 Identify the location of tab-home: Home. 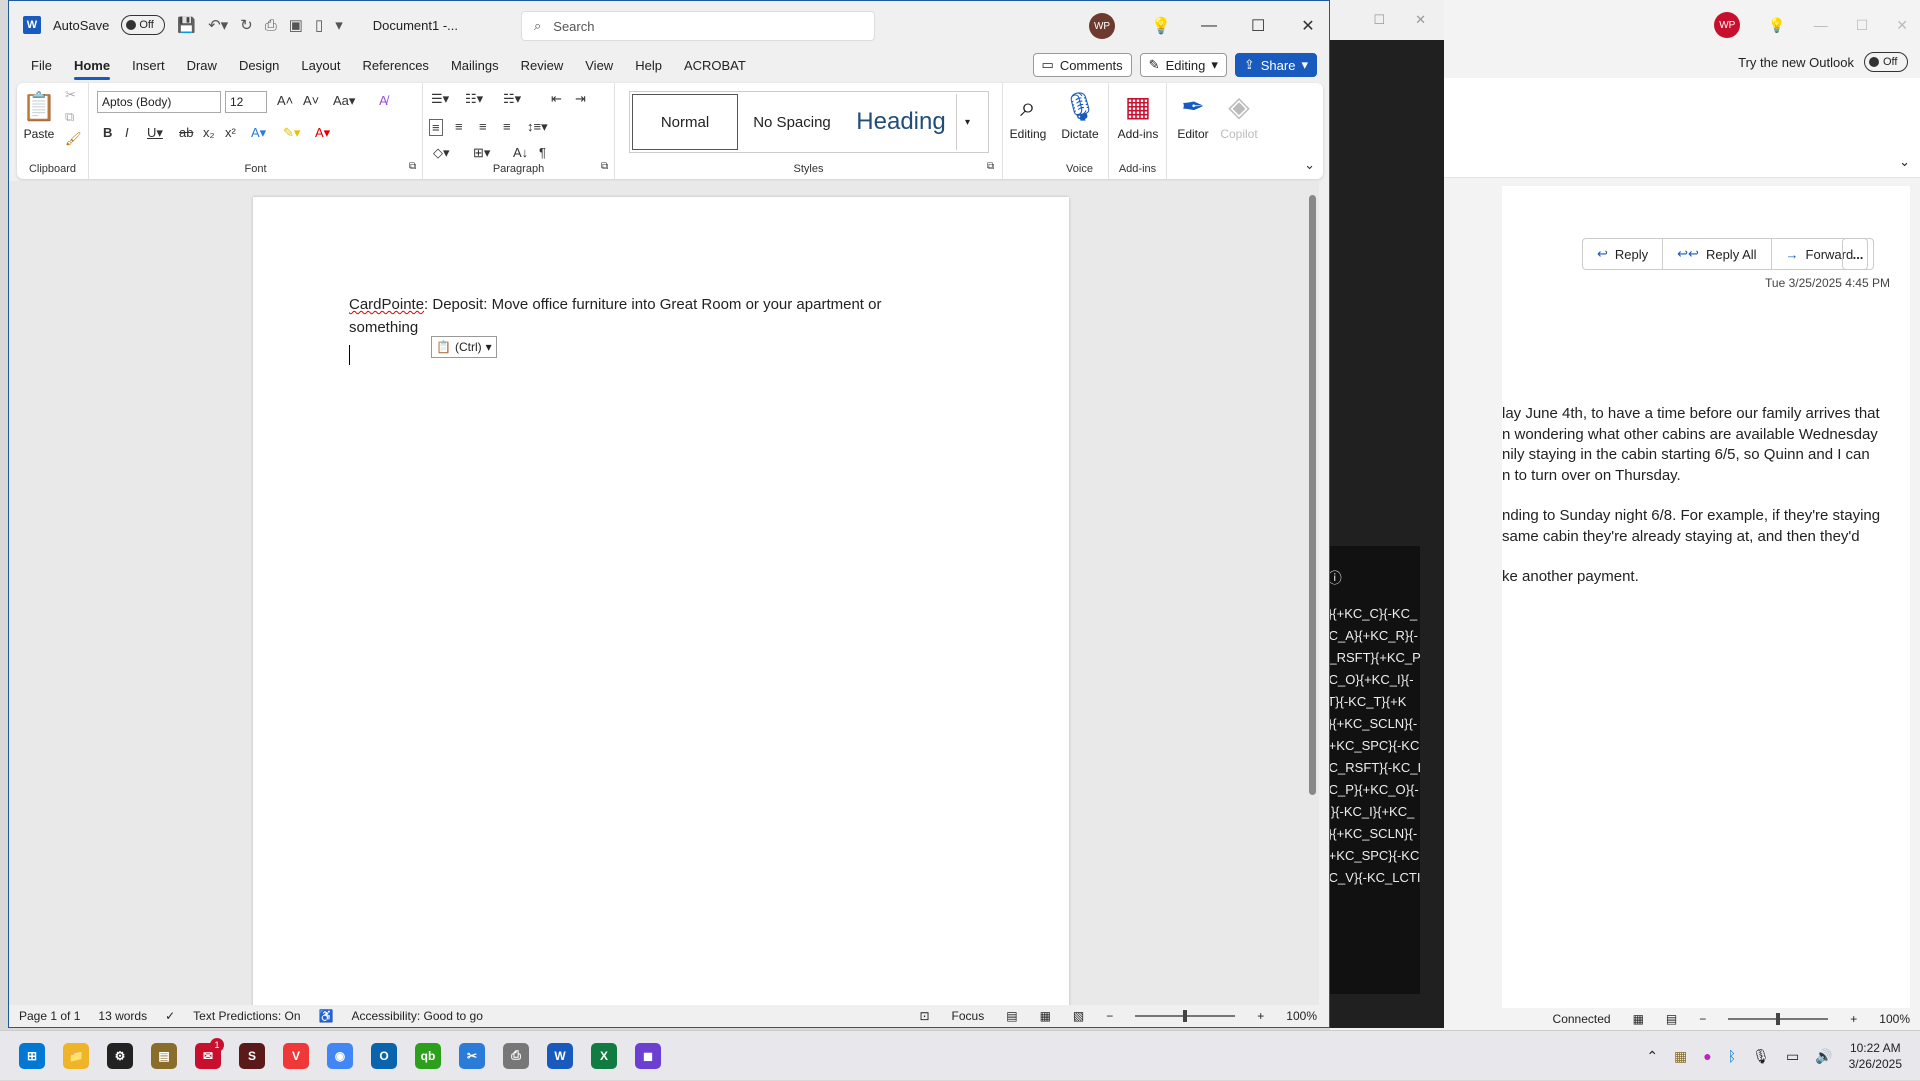
(92, 69).